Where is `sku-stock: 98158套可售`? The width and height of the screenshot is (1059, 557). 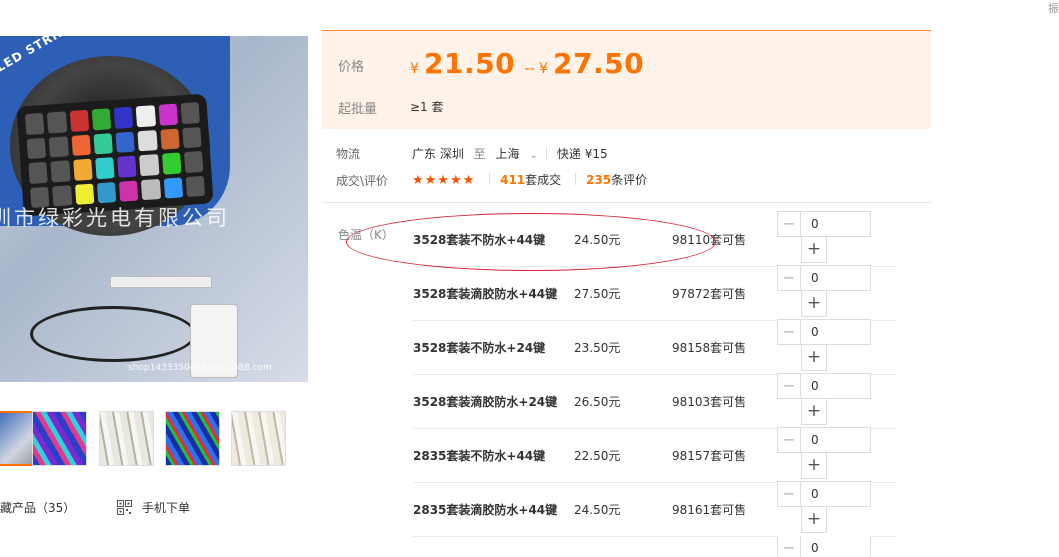
sku-stock: 98158套可售 is located at coordinates (709, 348).